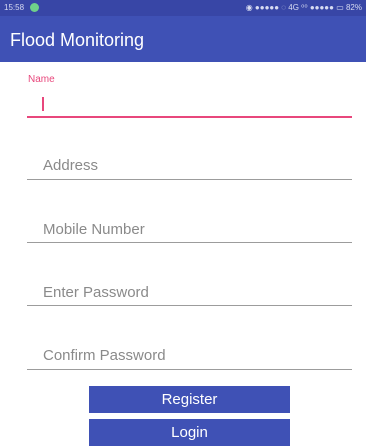 This screenshot has height=446, width=366. Describe the element at coordinates (77, 40) in the screenshot. I see `app-title: Flood Monitoring` at that location.